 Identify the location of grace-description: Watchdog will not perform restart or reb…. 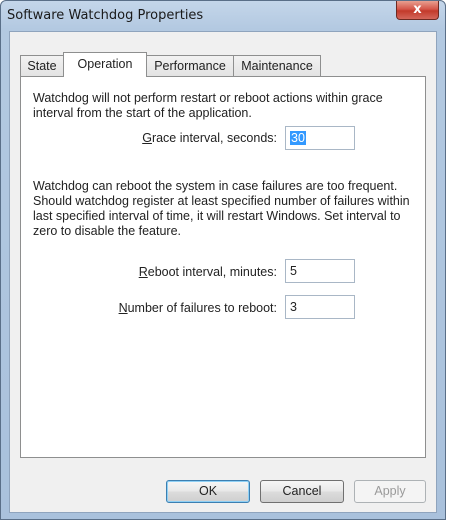
(208, 105).